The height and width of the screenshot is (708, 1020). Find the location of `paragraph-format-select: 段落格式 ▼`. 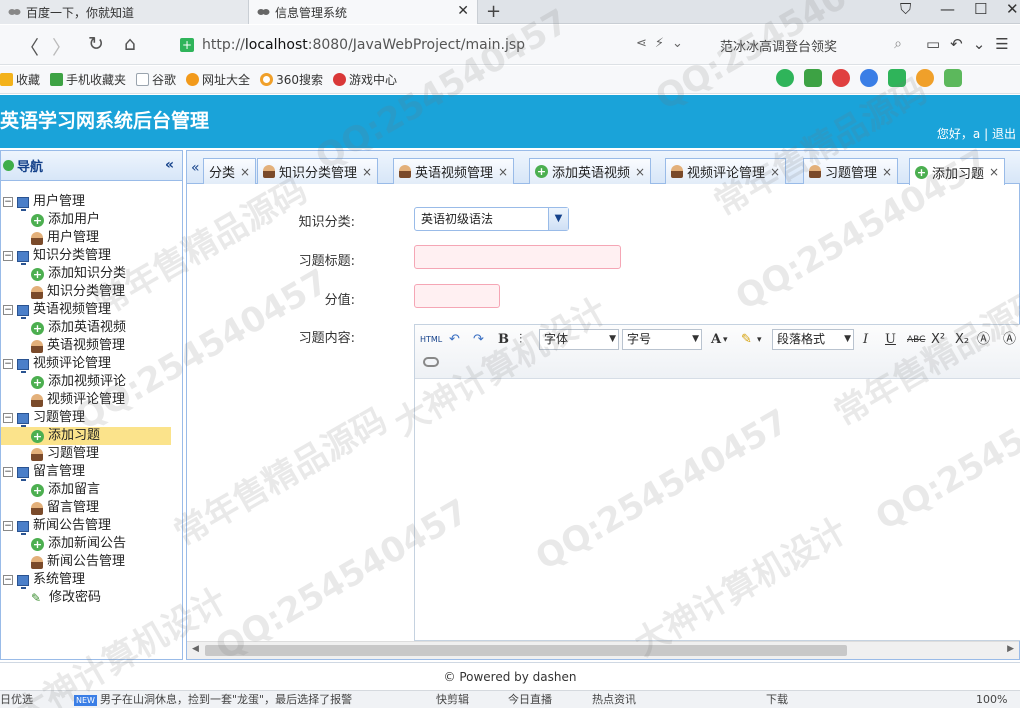

paragraph-format-select: 段落格式 ▼ is located at coordinates (813, 339).